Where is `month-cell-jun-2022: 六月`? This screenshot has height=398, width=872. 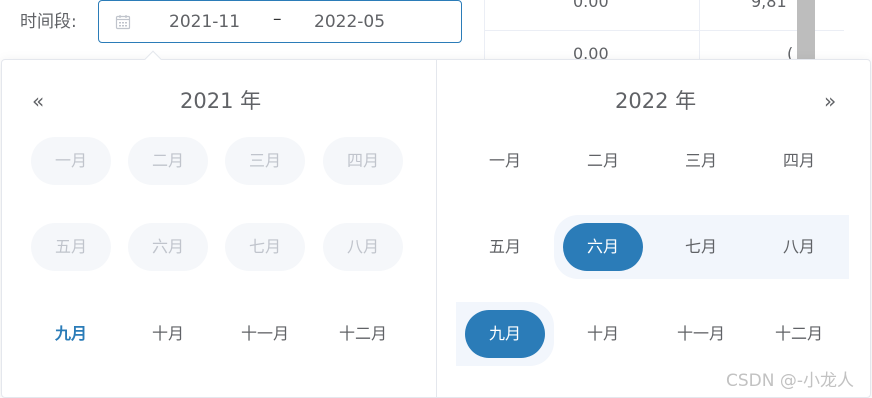
month-cell-jun-2022: 六月 is located at coordinates (603, 247).